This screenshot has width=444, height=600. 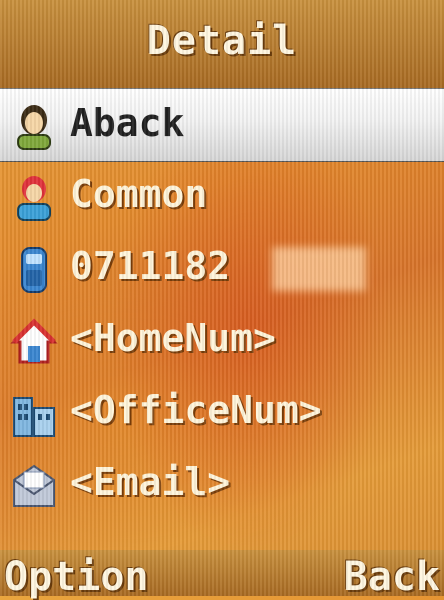 I want to click on detail-row-group: Common, so click(x=222, y=196).